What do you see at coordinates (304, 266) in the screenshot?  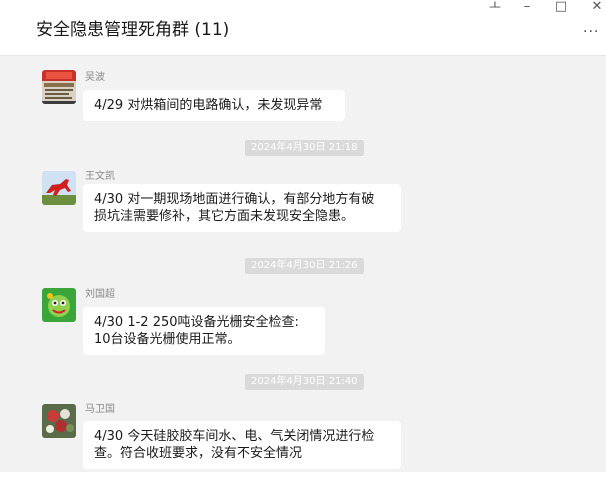 I see `timestamp: 2024年4月30日 21:26` at bounding box center [304, 266].